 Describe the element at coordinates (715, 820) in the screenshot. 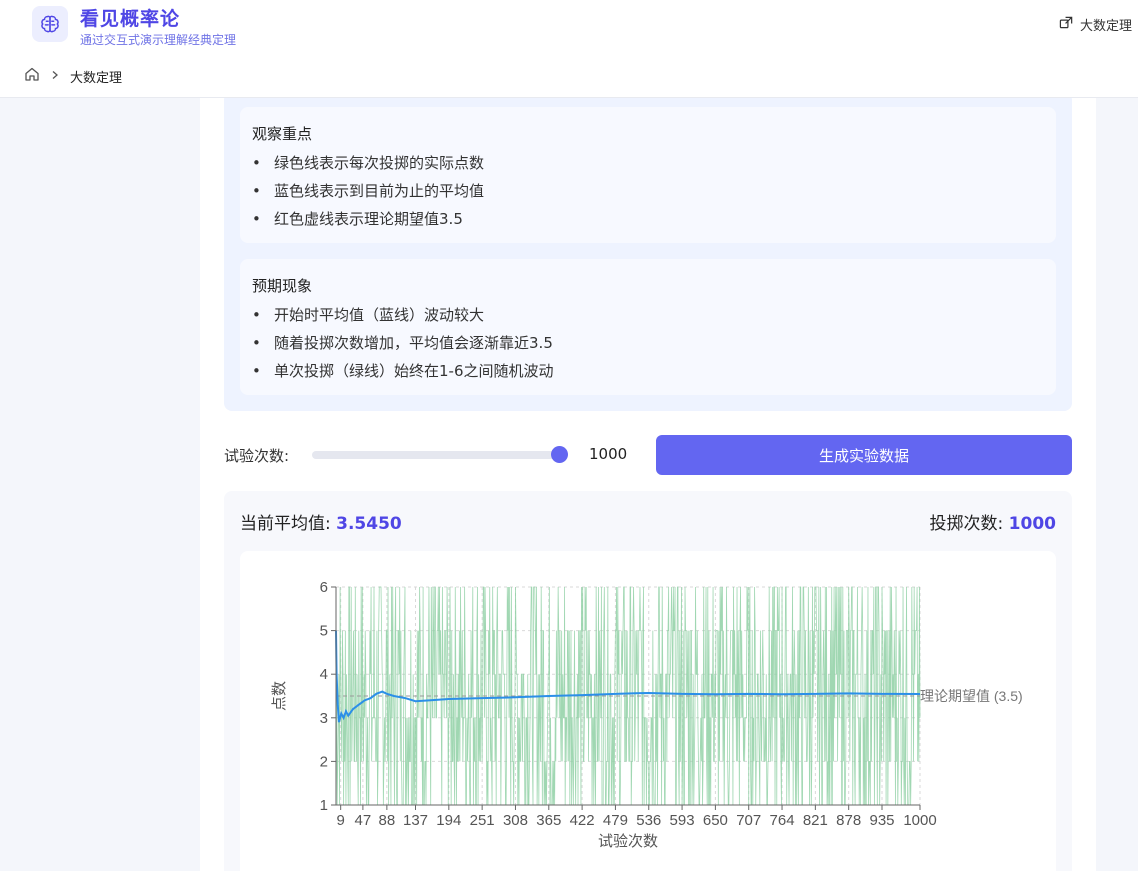

I see `x-tick-label: 650` at that location.